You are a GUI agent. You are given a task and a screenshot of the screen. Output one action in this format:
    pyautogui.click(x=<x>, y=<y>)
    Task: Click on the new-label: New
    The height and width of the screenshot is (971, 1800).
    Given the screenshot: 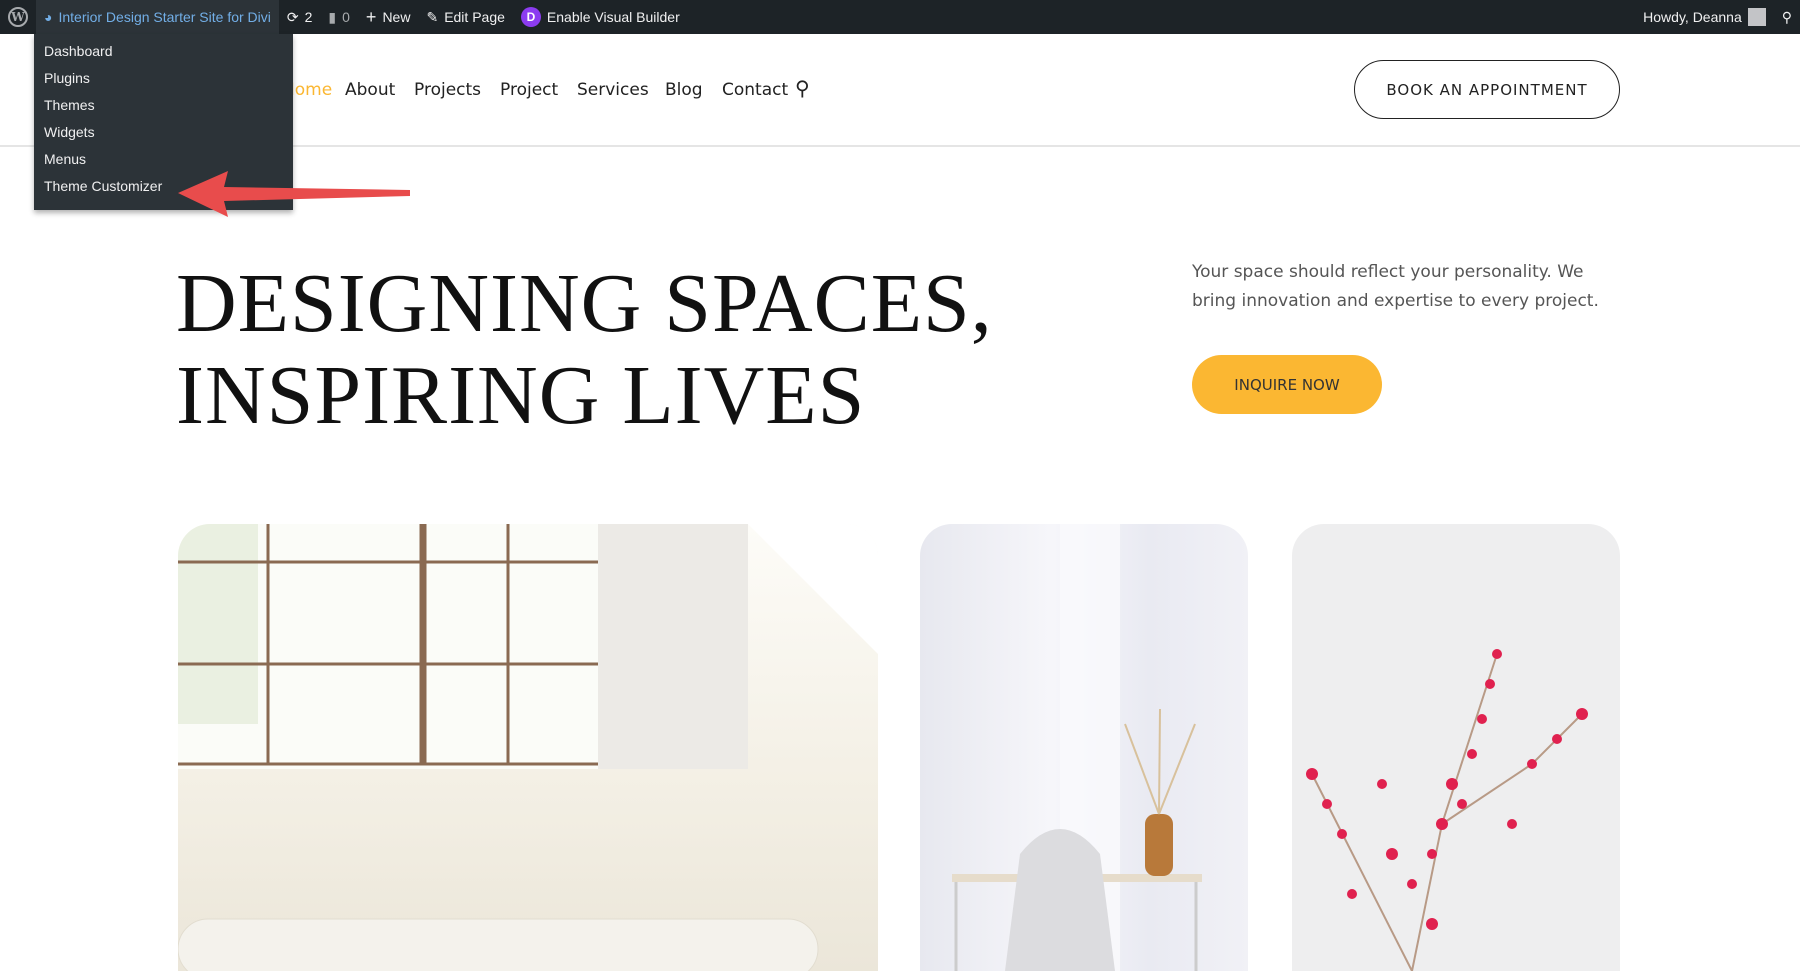 What is the action you would take?
    pyautogui.click(x=396, y=17)
    